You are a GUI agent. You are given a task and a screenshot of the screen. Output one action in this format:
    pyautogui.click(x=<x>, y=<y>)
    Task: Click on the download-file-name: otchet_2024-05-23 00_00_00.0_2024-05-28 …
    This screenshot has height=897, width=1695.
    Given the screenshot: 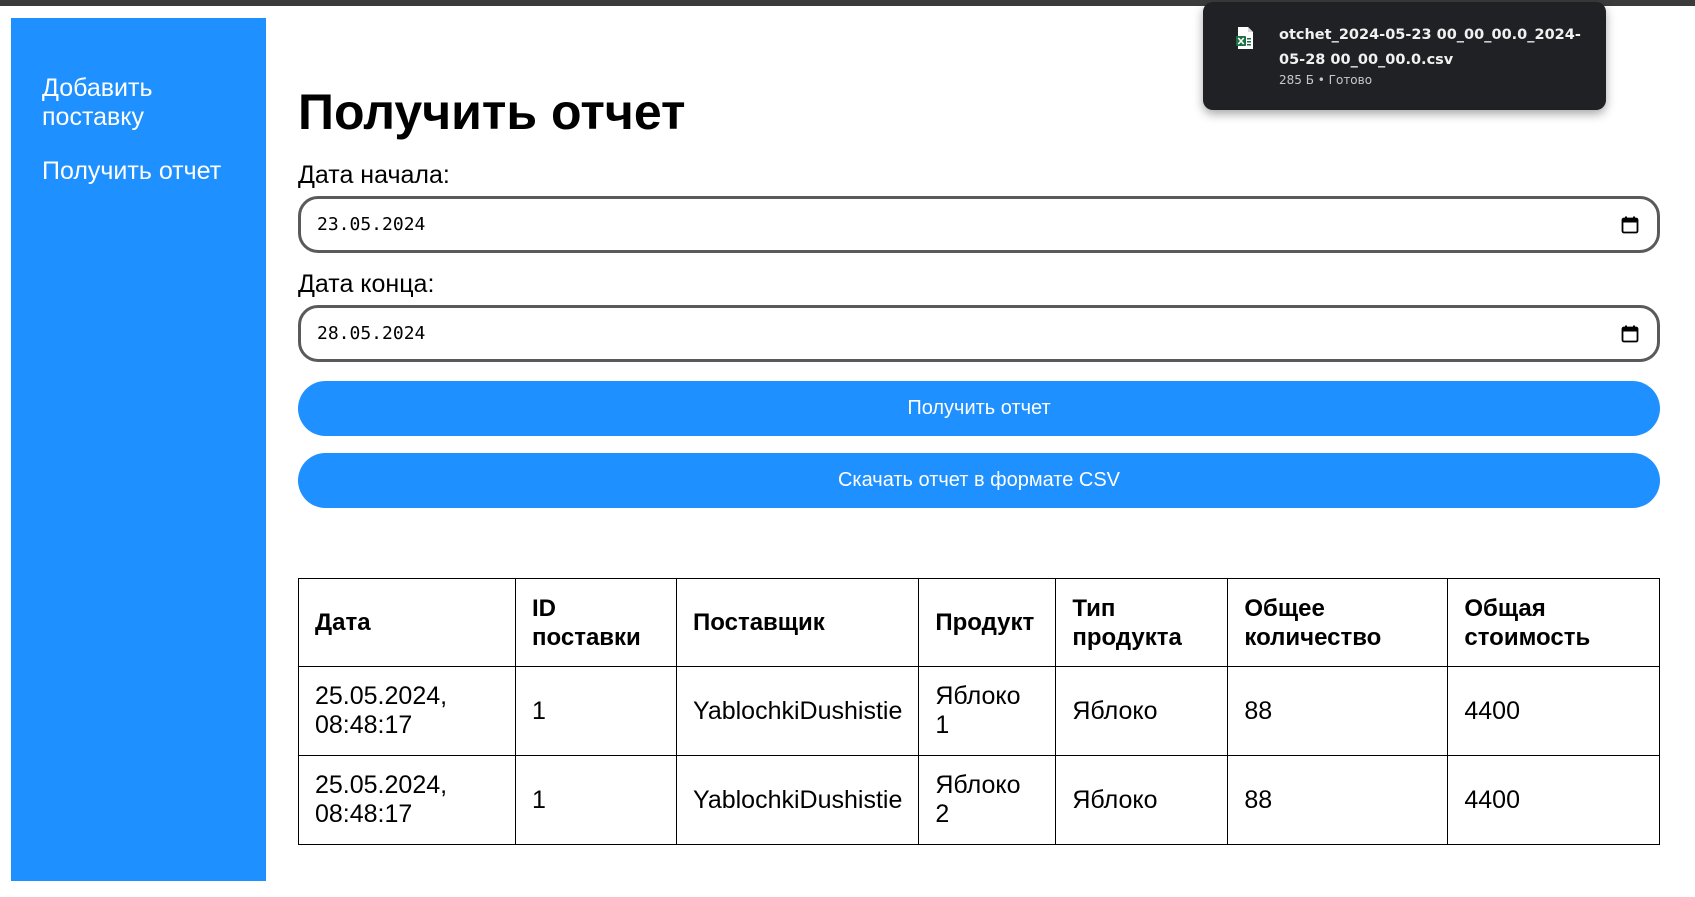 What is the action you would take?
    pyautogui.click(x=1434, y=48)
    